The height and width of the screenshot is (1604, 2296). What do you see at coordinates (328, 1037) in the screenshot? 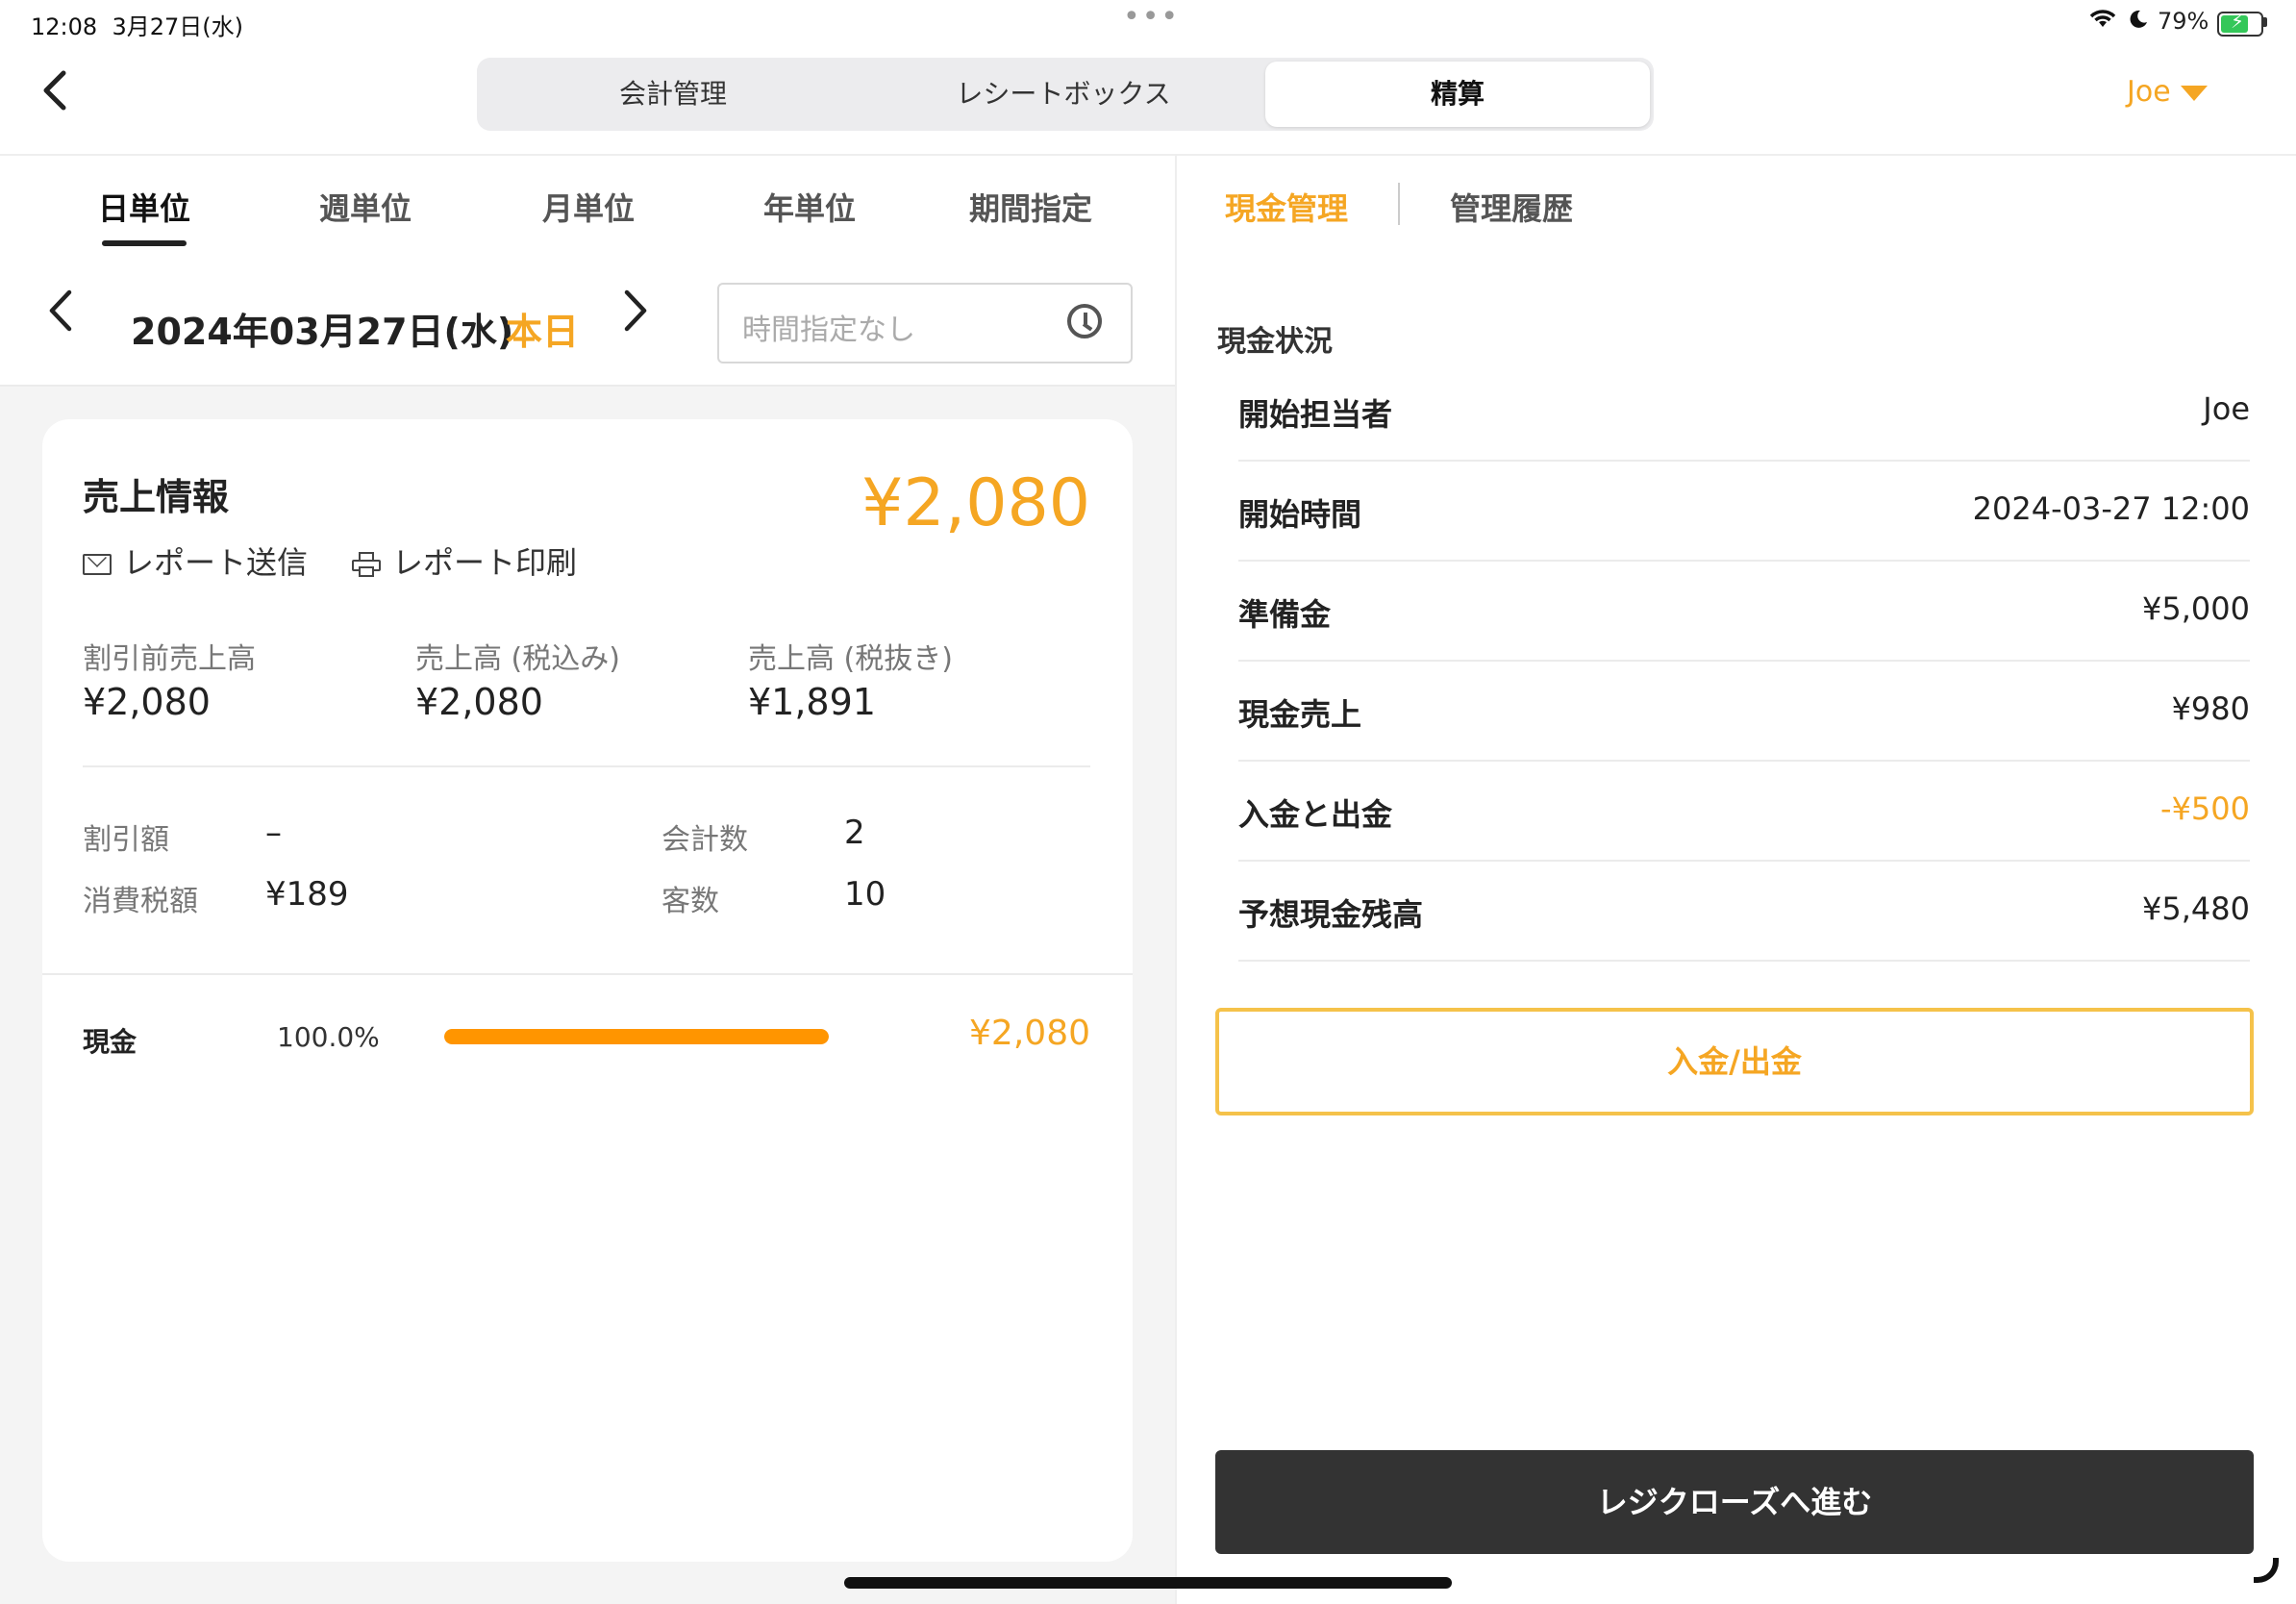
I see `payment-percentage: 100.0%` at bounding box center [328, 1037].